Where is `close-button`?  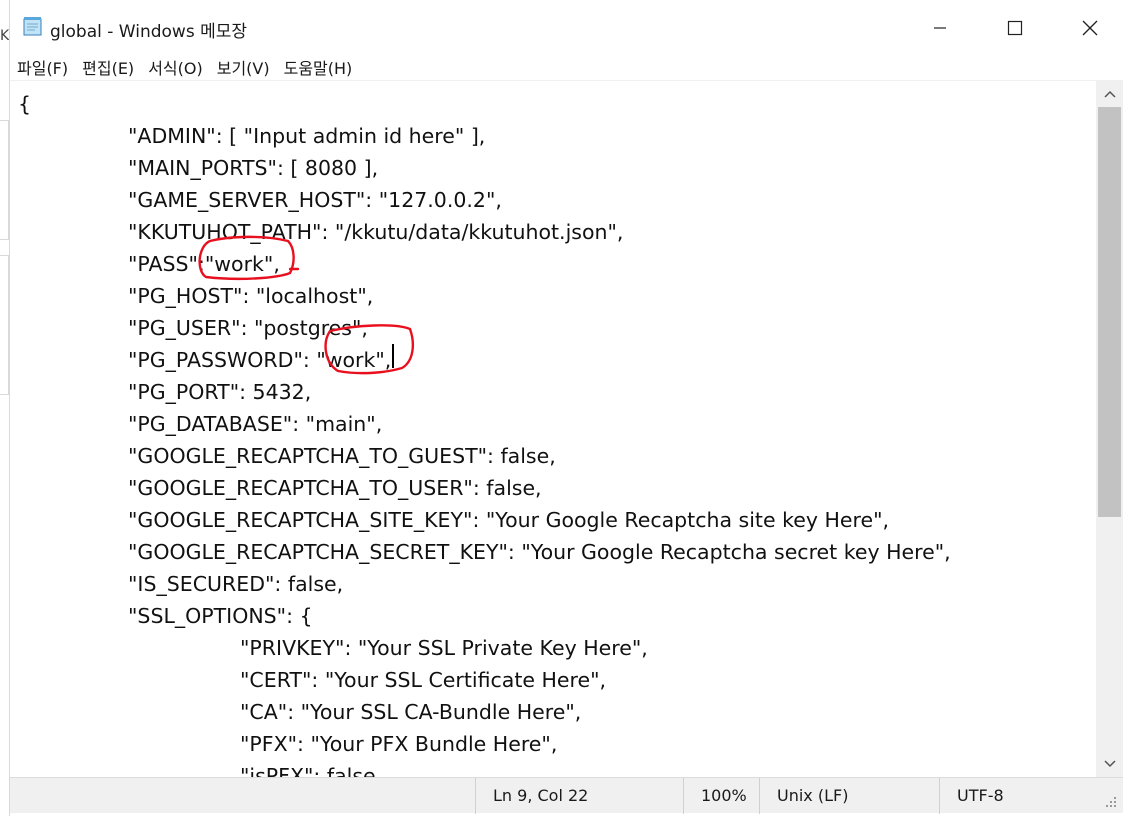
close-button is located at coordinates (1090, 28).